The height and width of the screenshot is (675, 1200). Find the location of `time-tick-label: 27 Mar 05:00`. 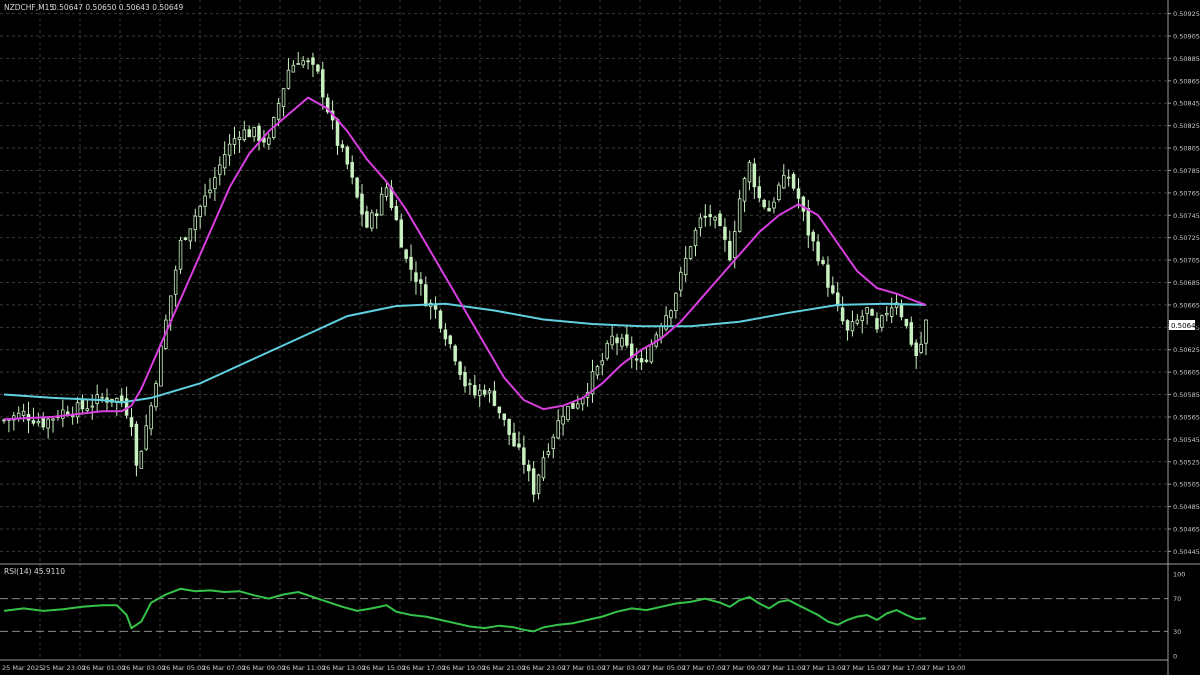

time-tick-label: 27 Mar 05:00 is located at coordinates (663, 668).